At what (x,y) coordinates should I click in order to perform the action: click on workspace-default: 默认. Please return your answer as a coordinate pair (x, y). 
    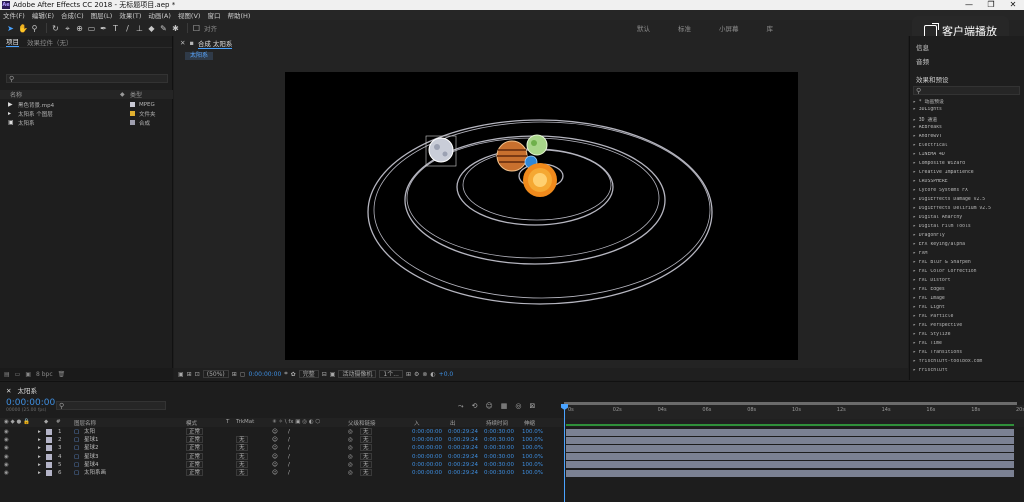
    Looking at the image, I should click on (643, 28).